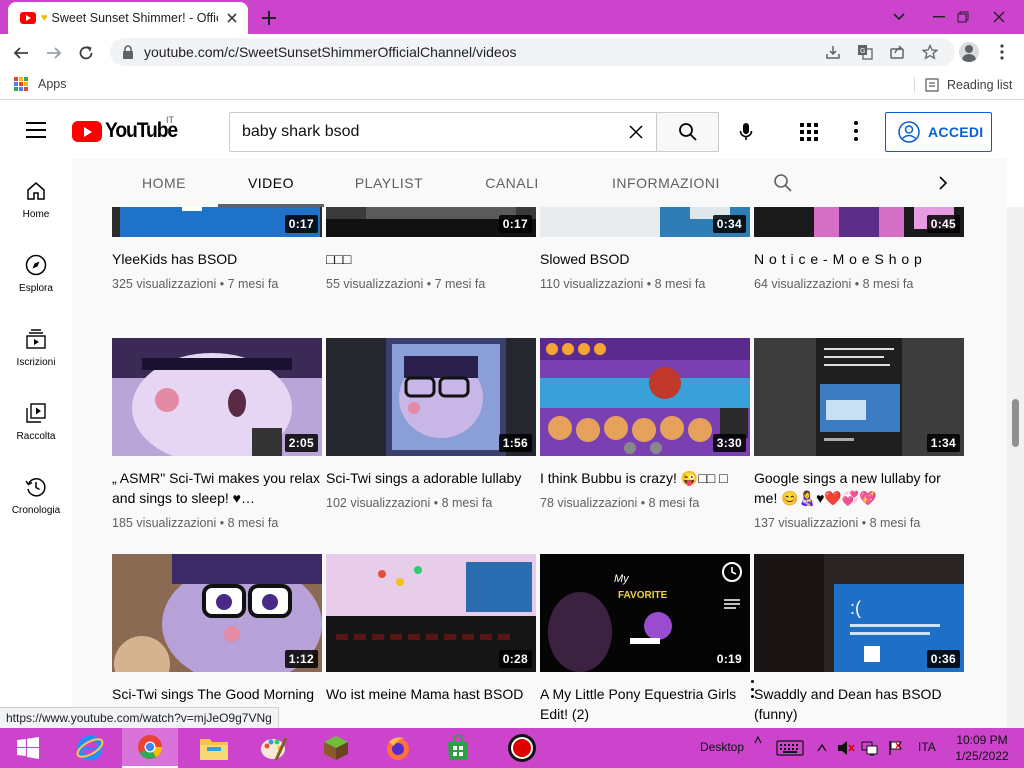  I want to click on youtube-logo: YouTube IT, so click(127, 129).